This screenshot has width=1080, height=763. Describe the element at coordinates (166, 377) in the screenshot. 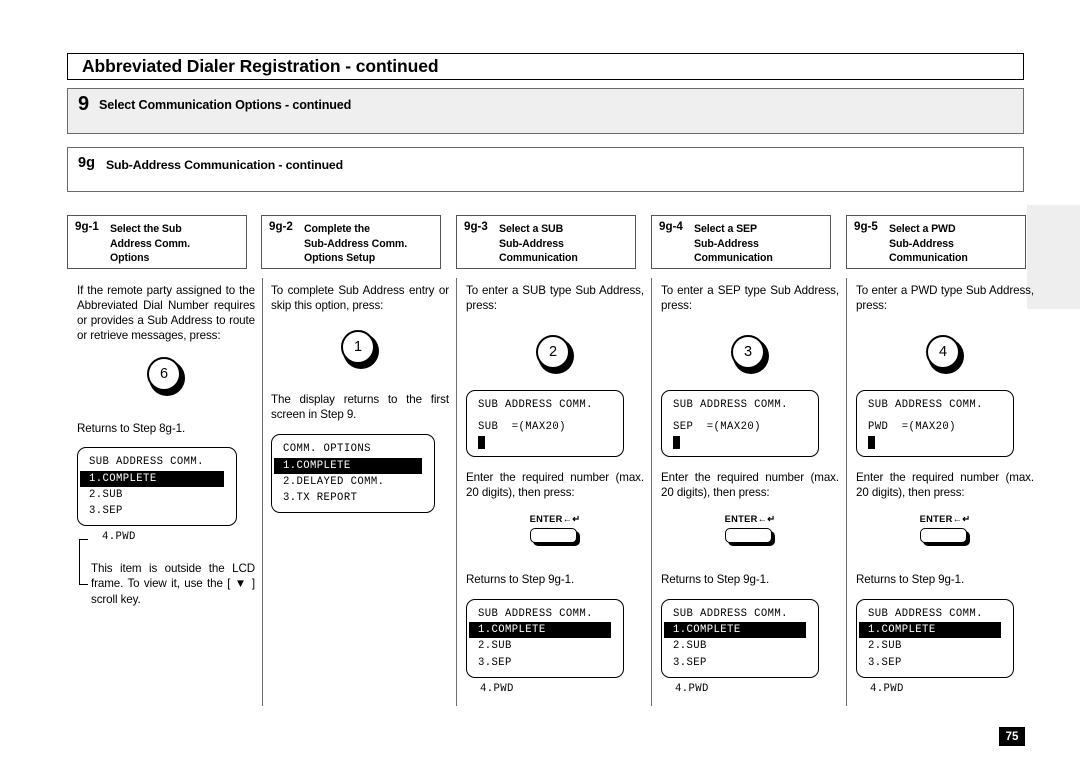

I see `key-6-button: 6` at that location.